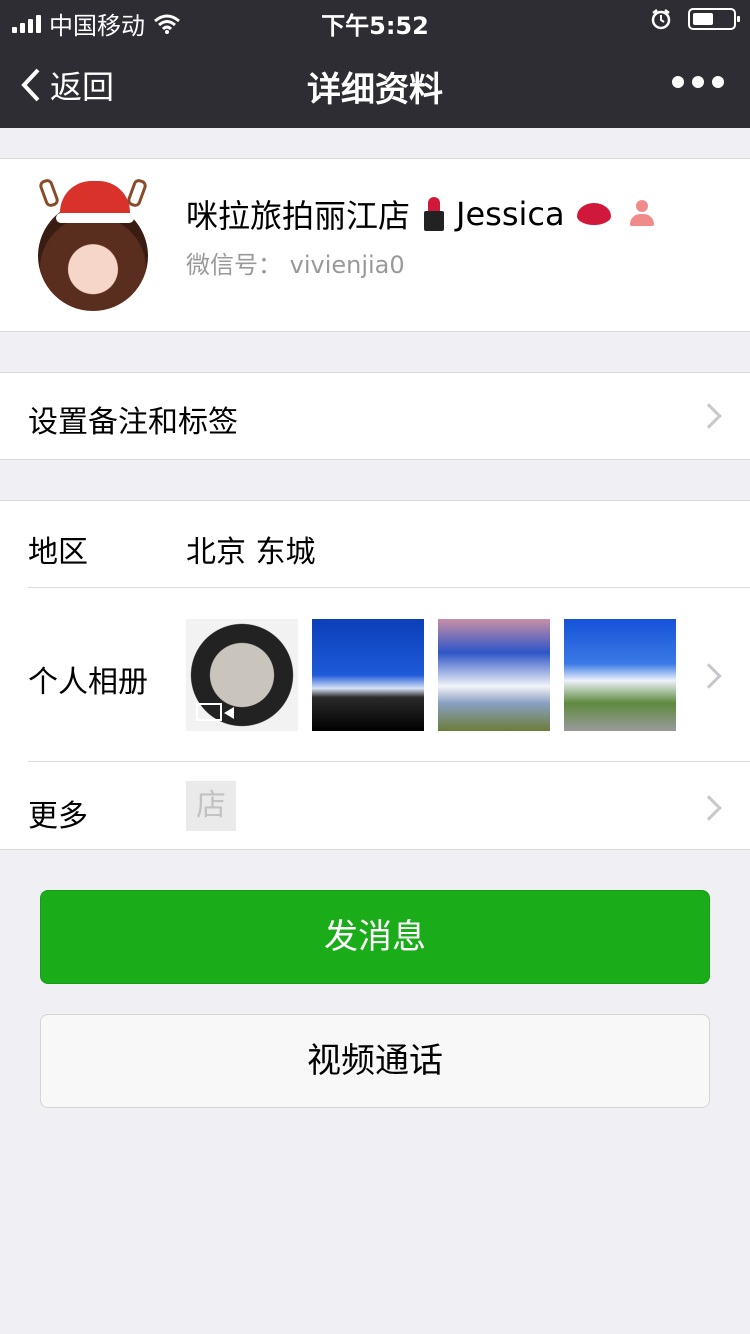 The image size is (750, 1334). What do you see at coordinates (298, 216) in the screenshot?
I see `profile-name-text: 咪拉旅拍丽江店` at bounding box center [298, 216].